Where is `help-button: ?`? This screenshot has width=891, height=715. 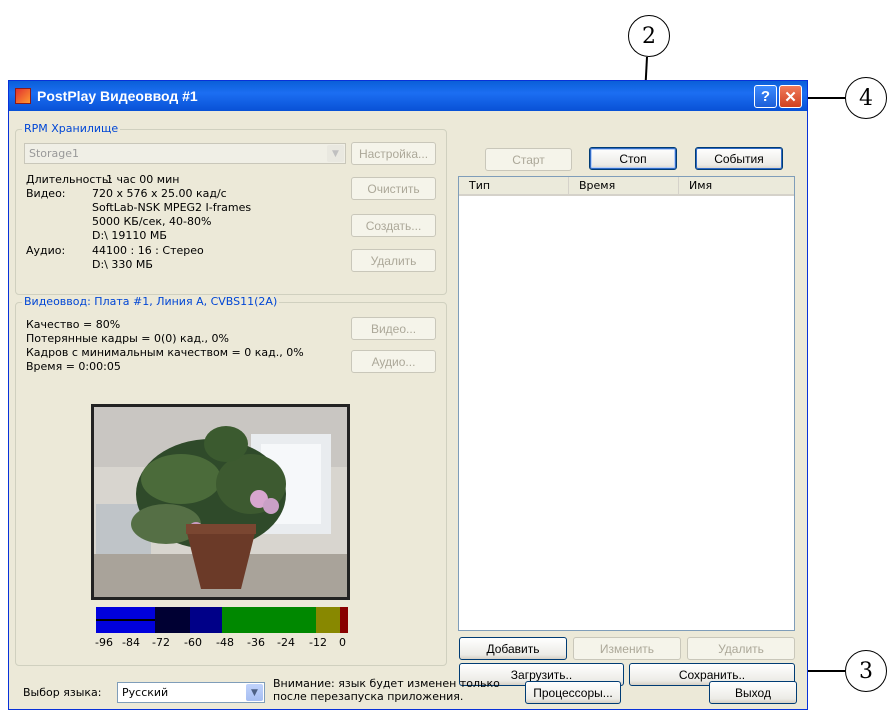 help-button: ? is located at coordinates (765, 96).